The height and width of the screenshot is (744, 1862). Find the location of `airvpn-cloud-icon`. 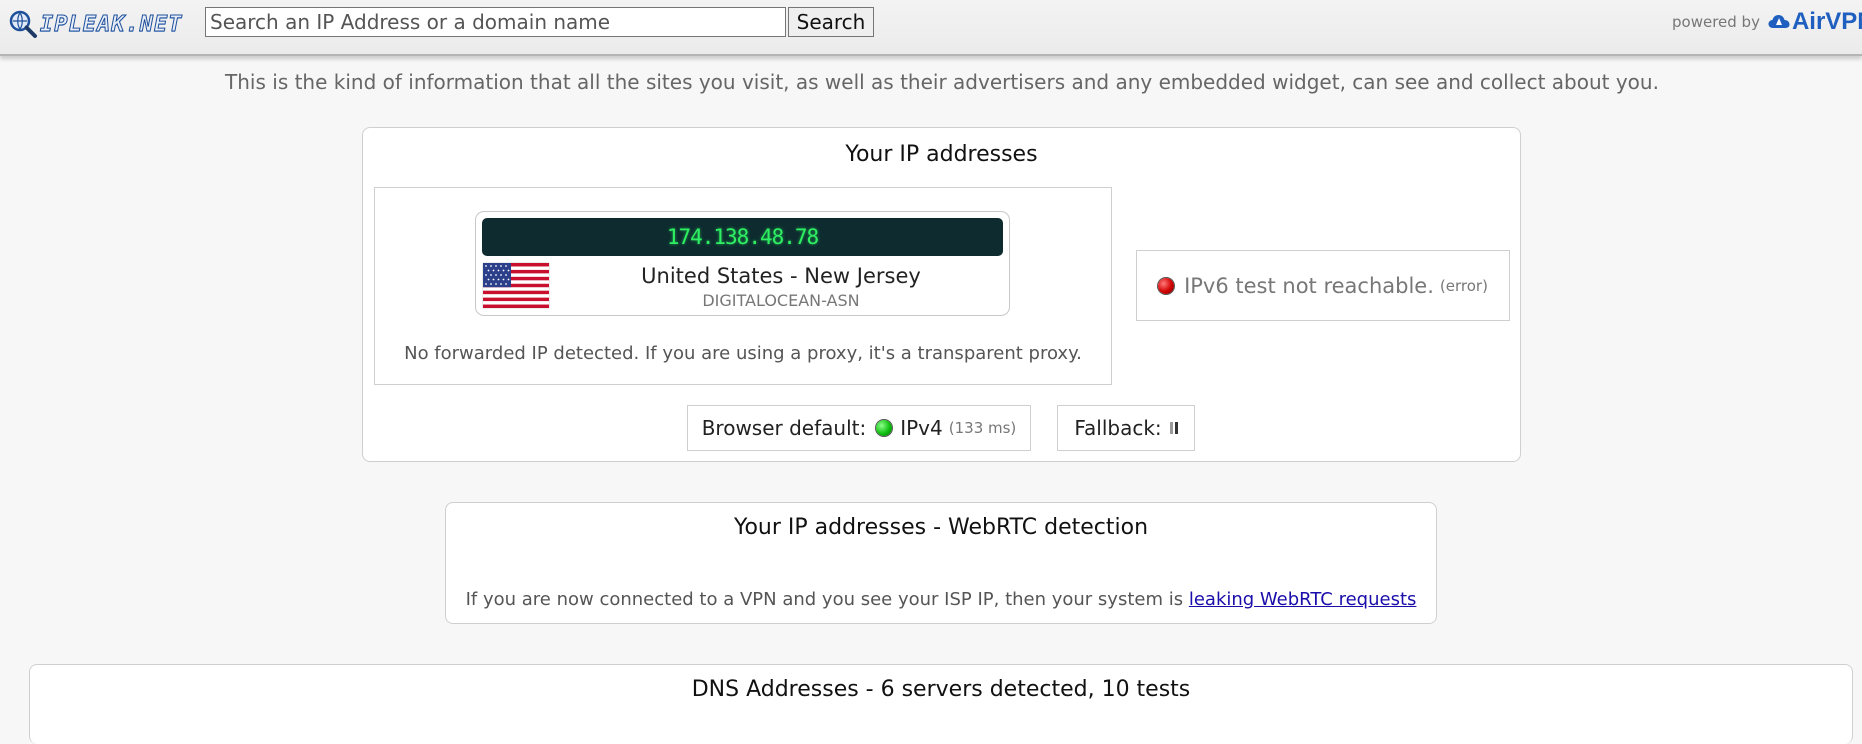

airvpn-cloud-icon is located at coordinates (1779, 21).